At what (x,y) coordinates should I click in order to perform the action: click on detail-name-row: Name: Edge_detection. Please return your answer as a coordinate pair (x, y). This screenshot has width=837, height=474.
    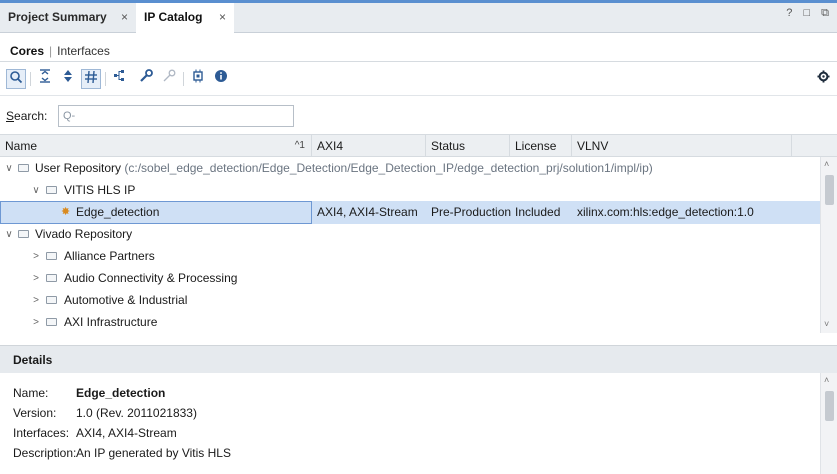
    Looking at the image, I should click on (89, 393).